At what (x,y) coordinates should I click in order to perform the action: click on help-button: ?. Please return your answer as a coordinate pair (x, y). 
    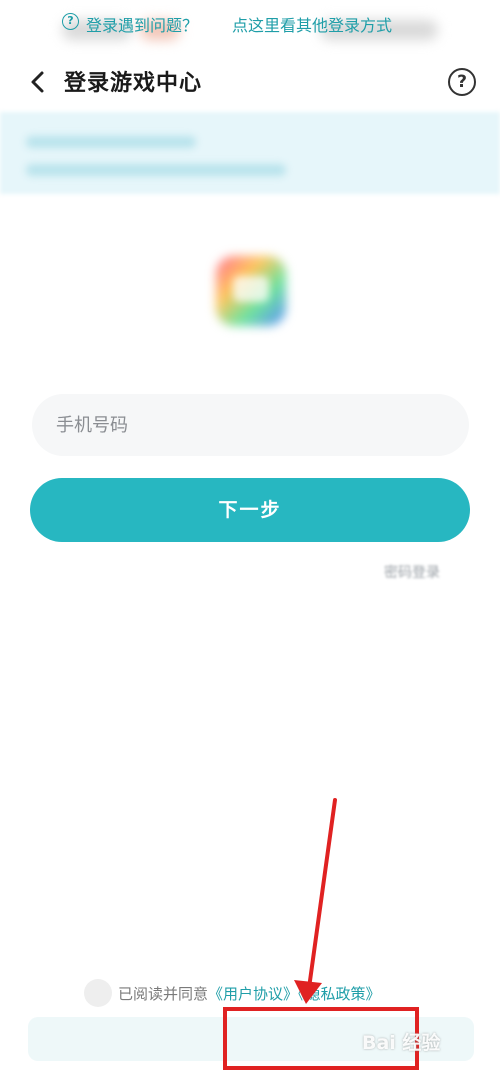
    Looking at the image, I should click on (462, 82).